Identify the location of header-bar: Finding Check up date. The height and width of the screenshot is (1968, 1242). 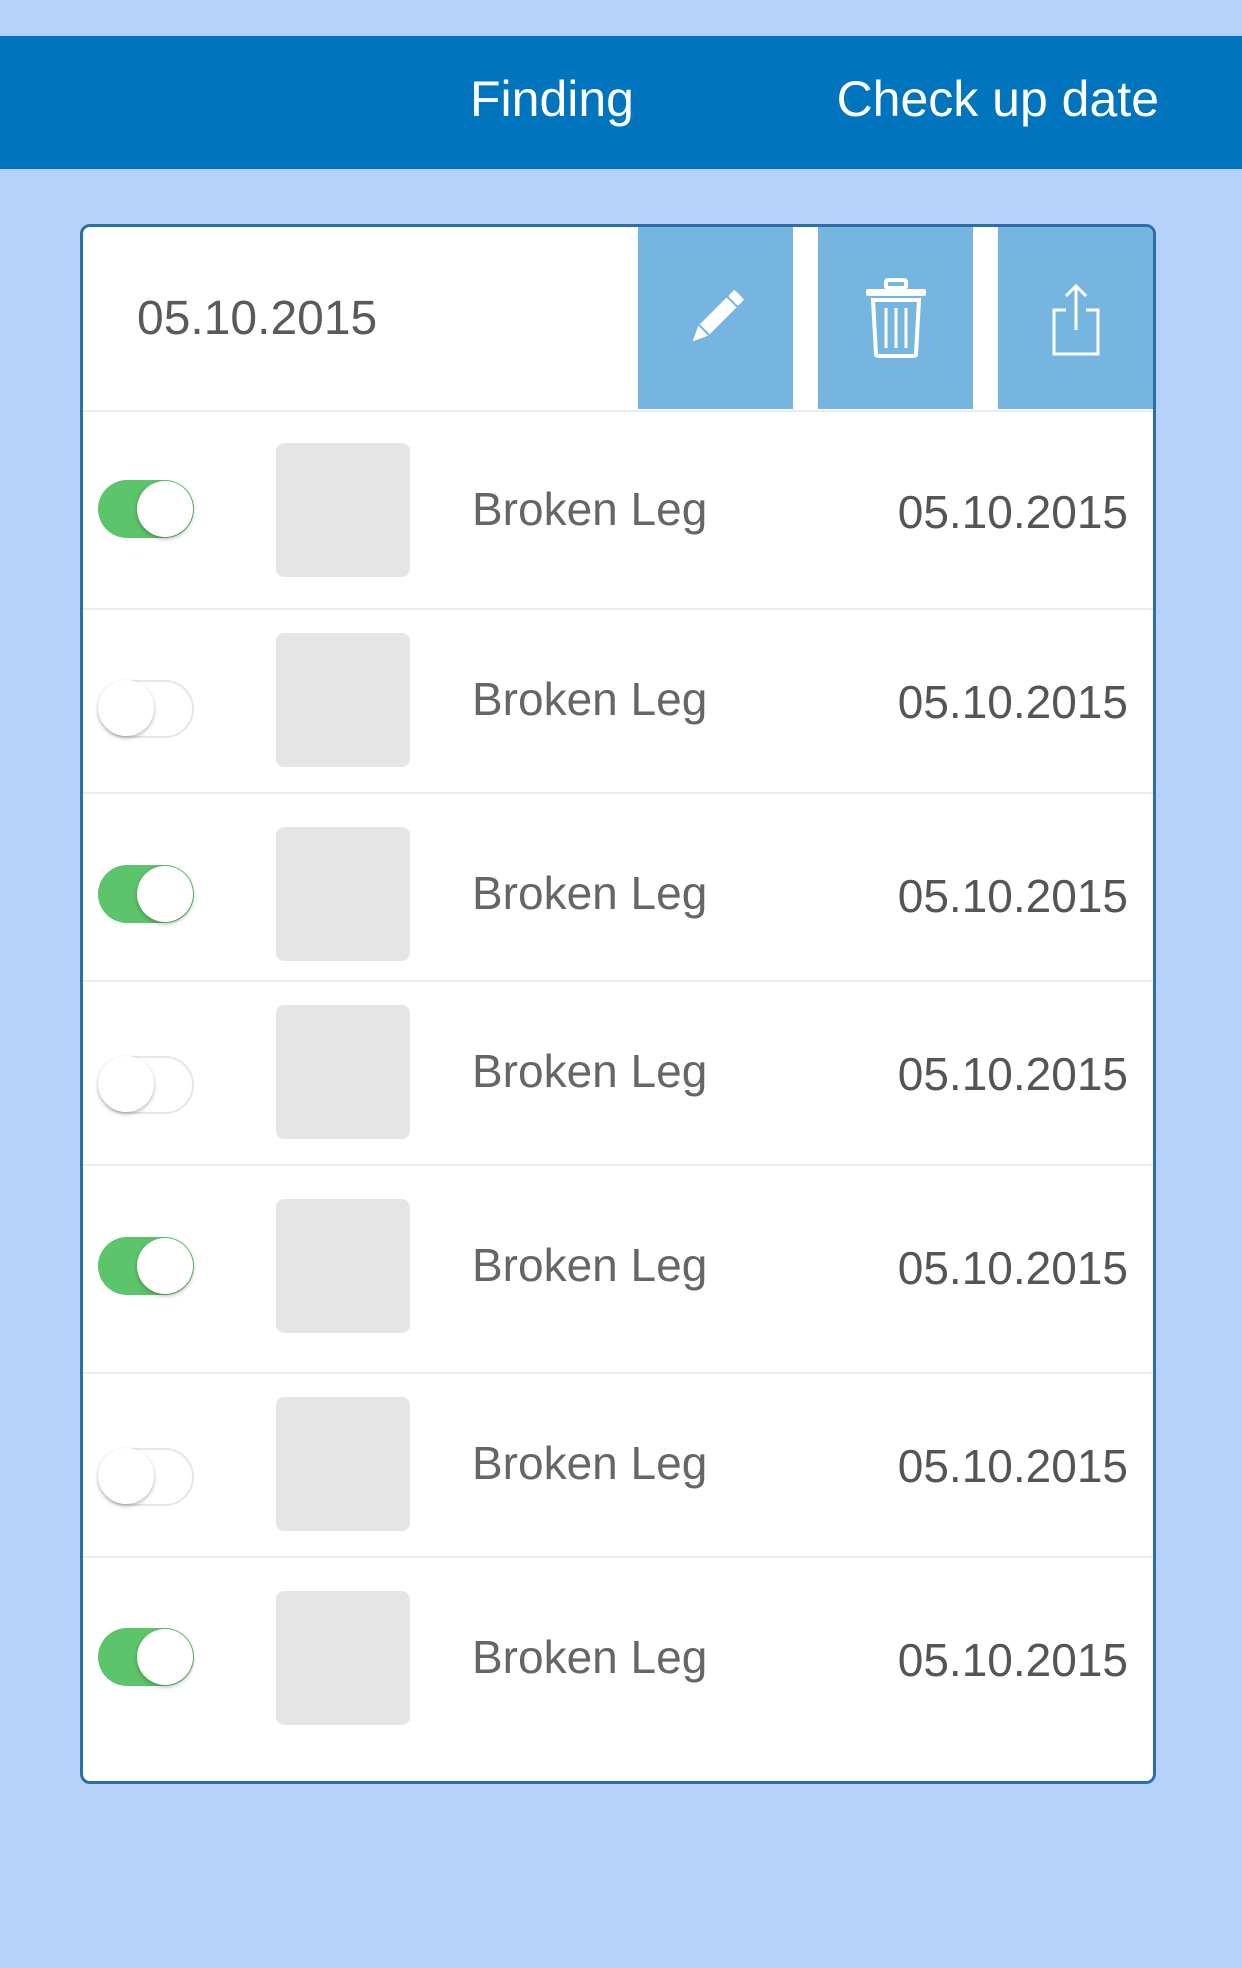
(621, 102).